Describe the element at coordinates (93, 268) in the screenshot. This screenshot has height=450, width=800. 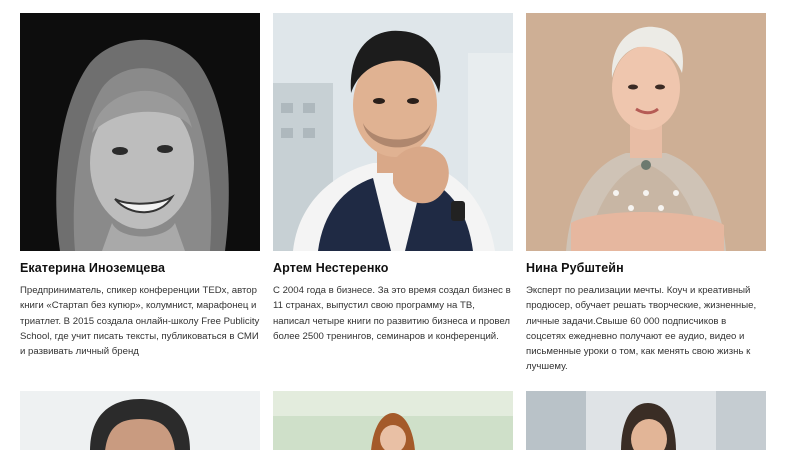
I see `speaker-name: Екатерина Иноземцева` at that location.